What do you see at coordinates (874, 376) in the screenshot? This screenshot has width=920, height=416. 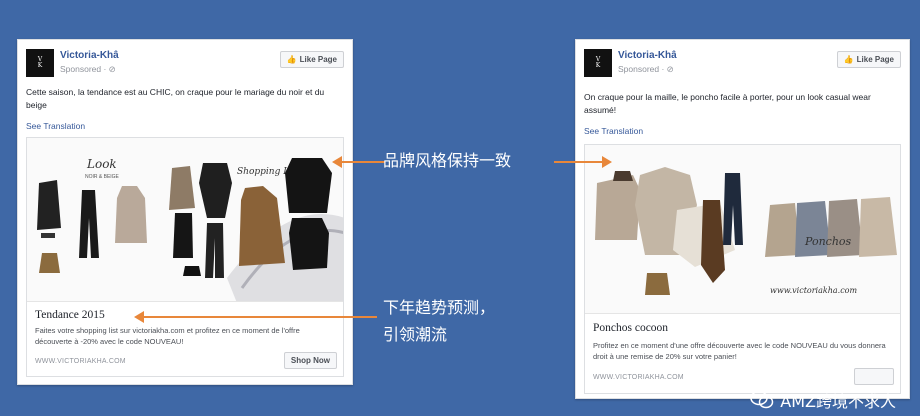 I see `cta-button` at bounding box center [874, 376].